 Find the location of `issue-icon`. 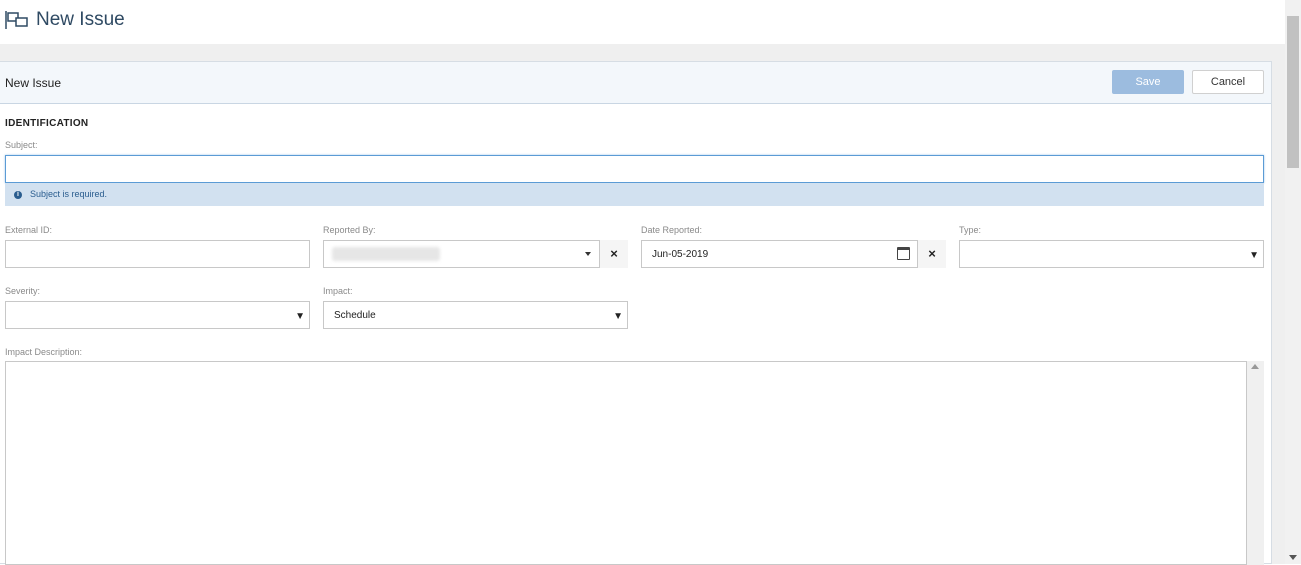

issue-icon is located at coordinates (16, 20).